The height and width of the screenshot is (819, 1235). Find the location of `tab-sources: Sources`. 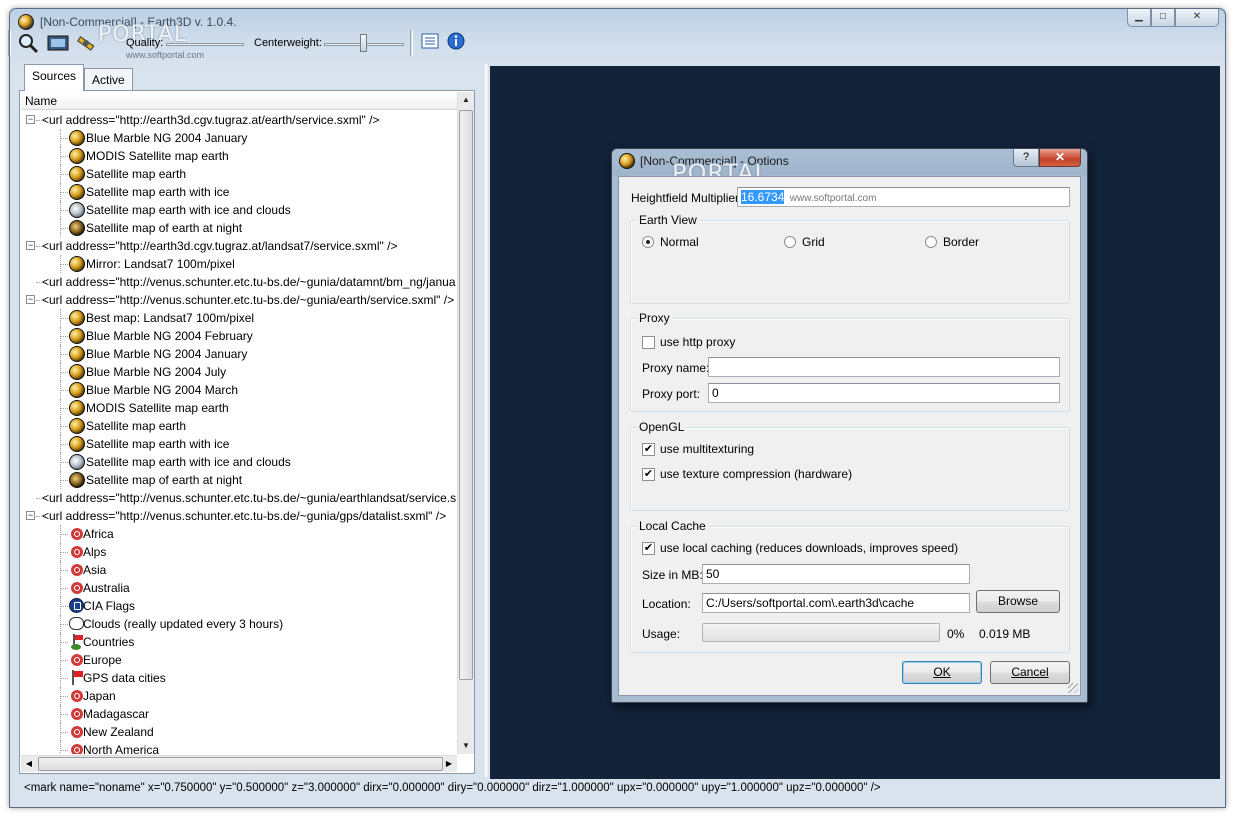

tab-sources: Sources is located at coordinates (54, 77).